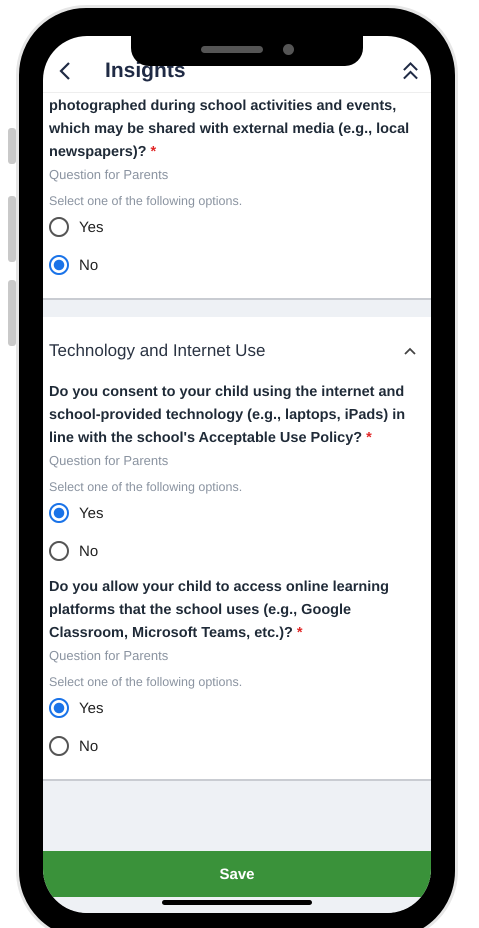  What do you see at coordinates (157, 351) in the screenshot?
I see `section-title: Technology and Internet Use` at bounding box center [157, 351].